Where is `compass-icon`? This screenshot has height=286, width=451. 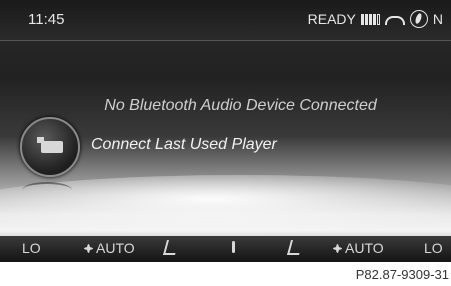 compass-icon is located at coordinates (418, 19).